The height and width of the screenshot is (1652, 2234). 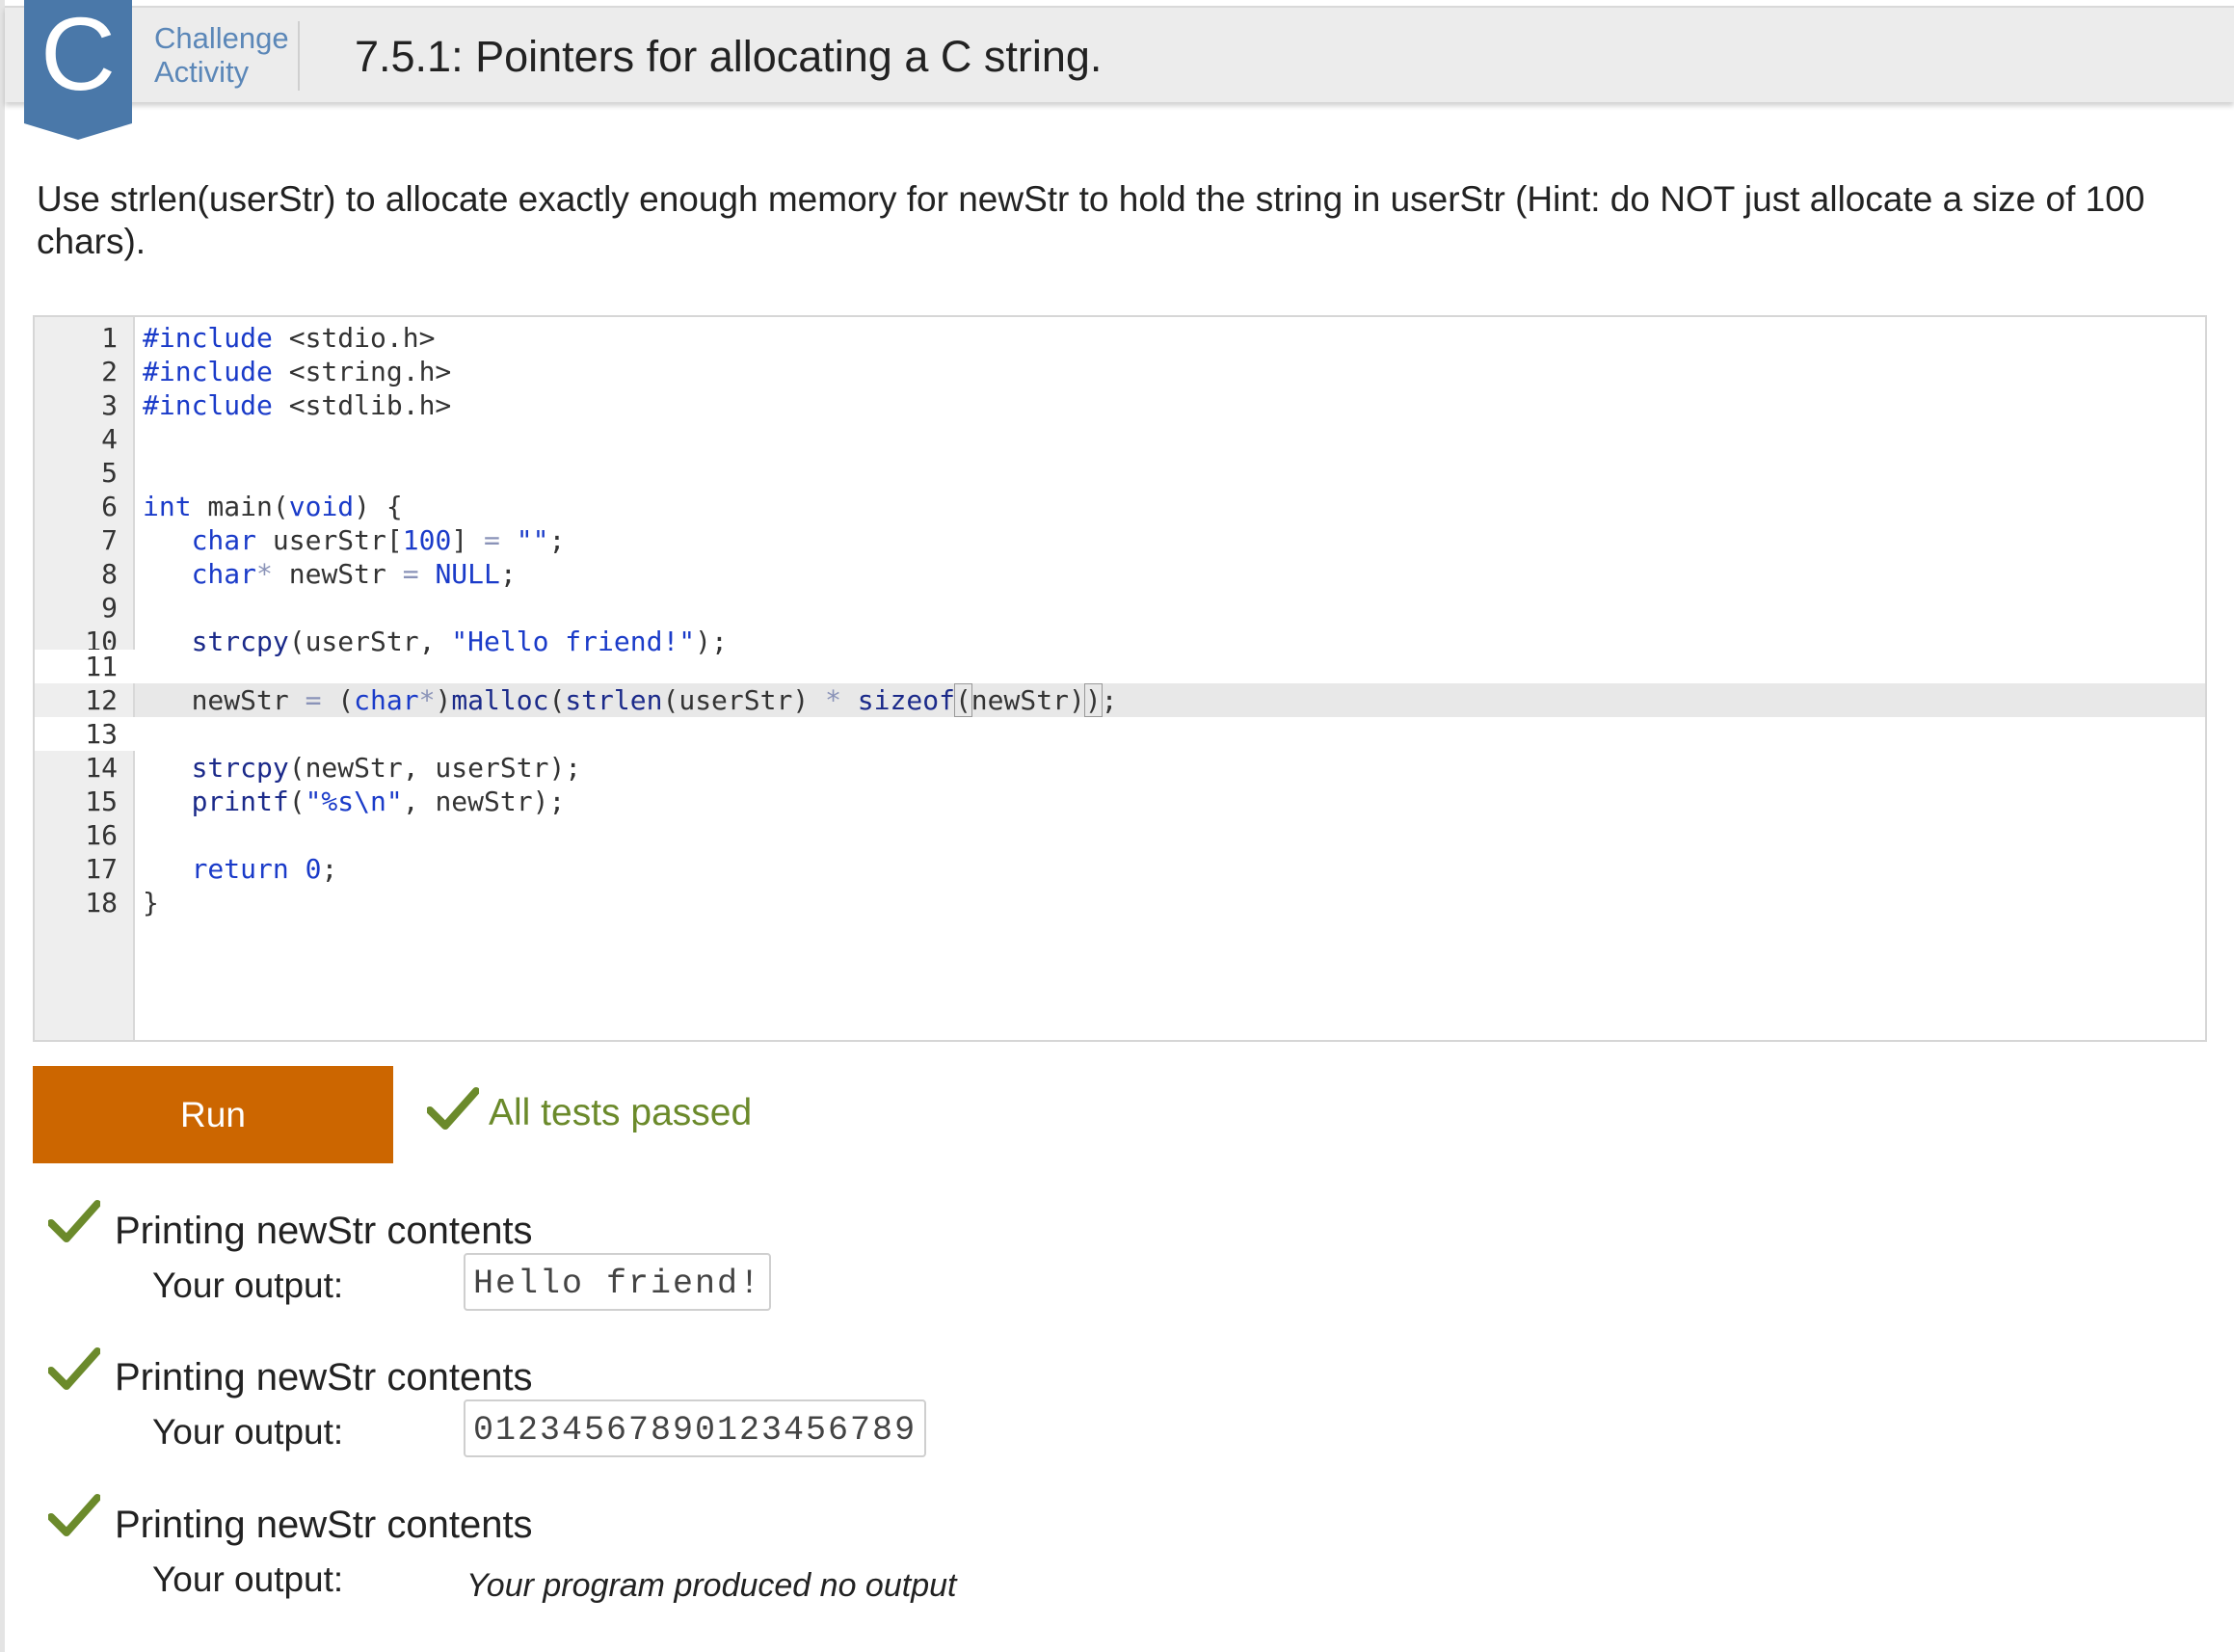 I want to click on no-output-message: Your program produced no output, so click(x=711, y=1586).